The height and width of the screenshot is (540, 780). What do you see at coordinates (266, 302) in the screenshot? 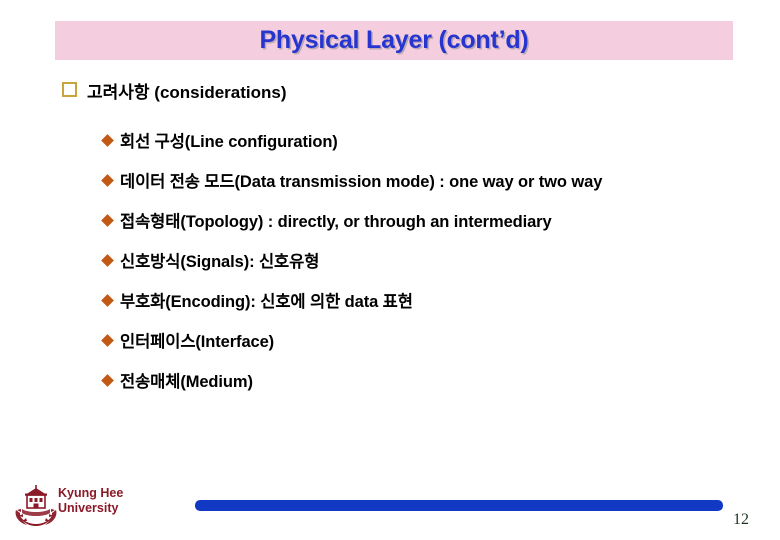
I see `list-item-label: 부호화(Encoding): 신호에 의한 data 표현` at bounding box center [266, 302].